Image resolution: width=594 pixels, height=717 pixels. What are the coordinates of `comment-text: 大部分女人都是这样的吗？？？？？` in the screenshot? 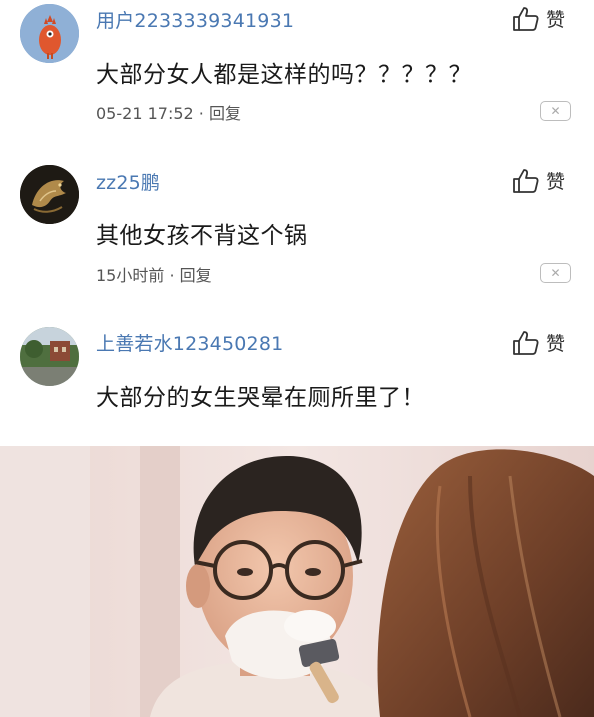 It's located at (284, 75).